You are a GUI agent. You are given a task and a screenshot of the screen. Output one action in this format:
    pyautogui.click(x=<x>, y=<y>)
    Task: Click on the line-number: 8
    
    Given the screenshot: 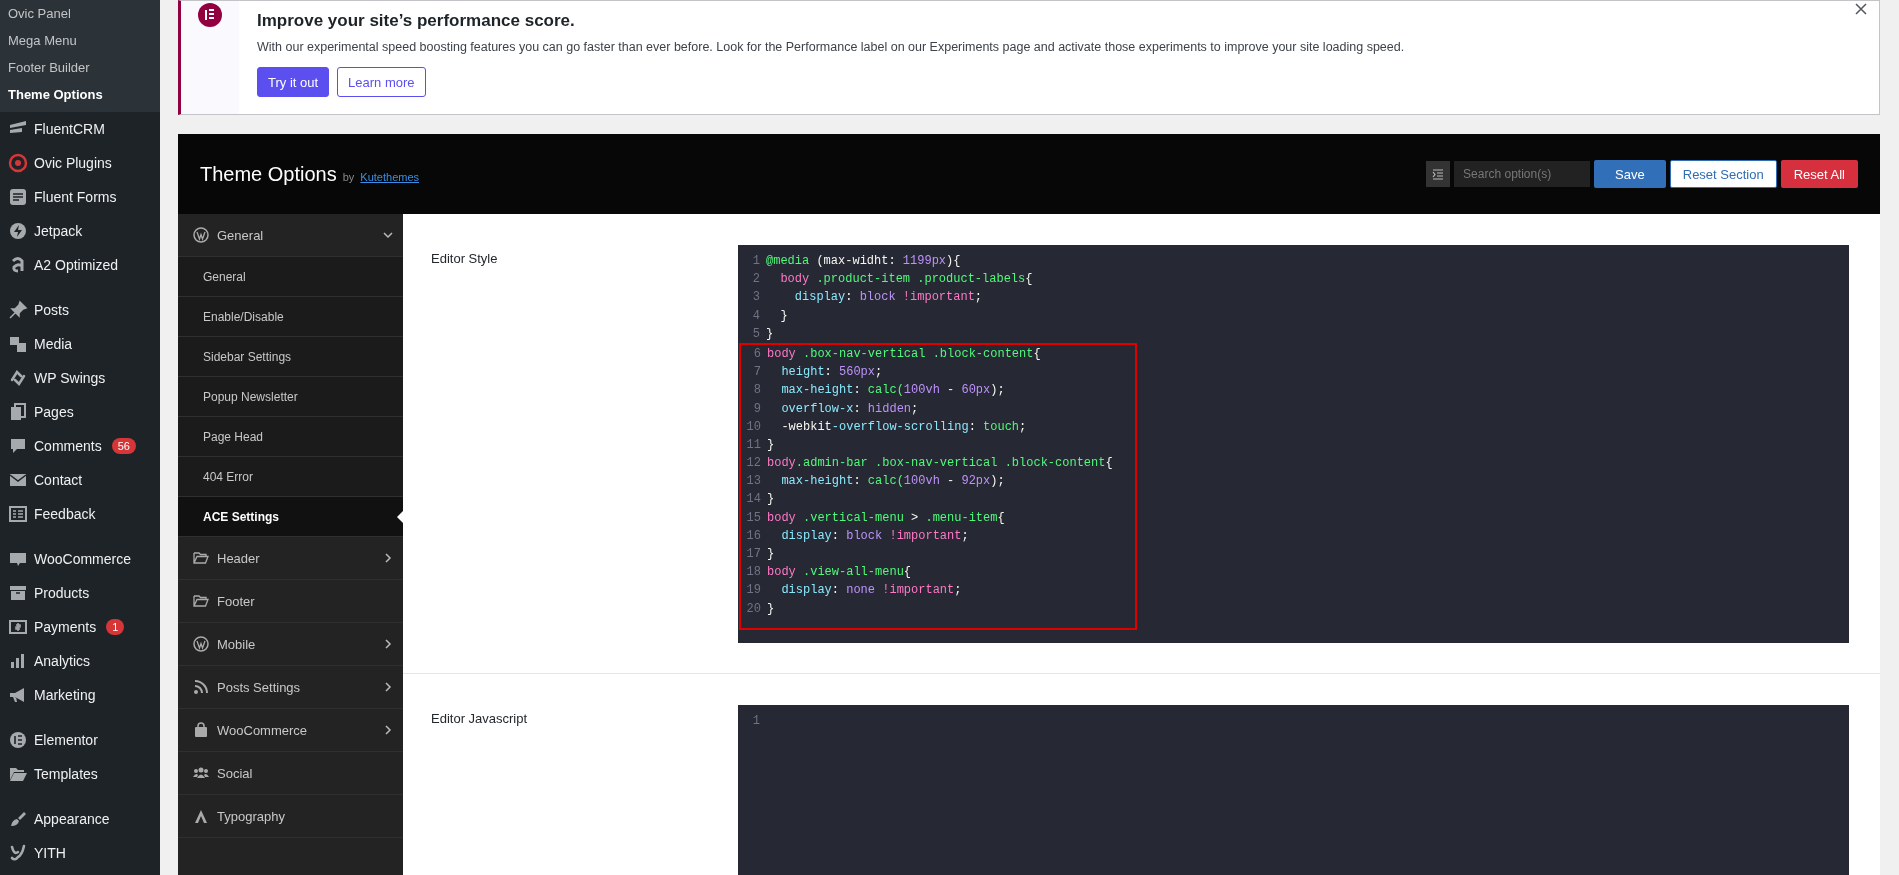 What is the action you would take?
    pyautogui.click(x=756, y=391)
    